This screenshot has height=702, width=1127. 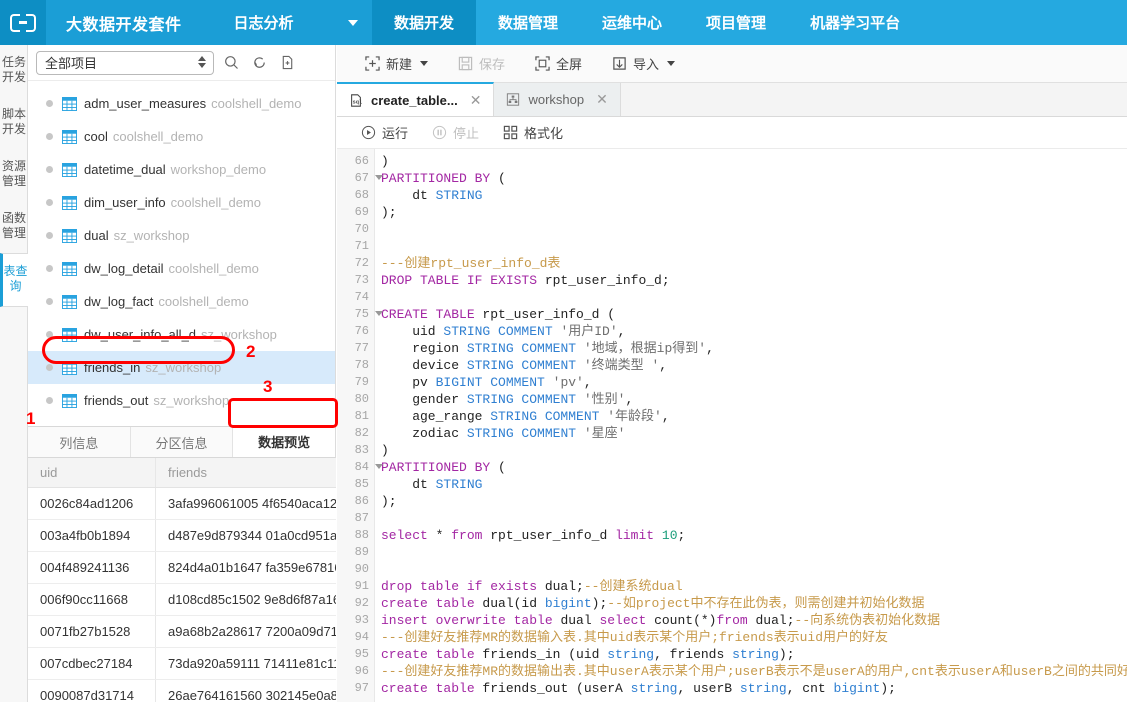 I want to click on code-token: age_range, so click(x=436, y=416).